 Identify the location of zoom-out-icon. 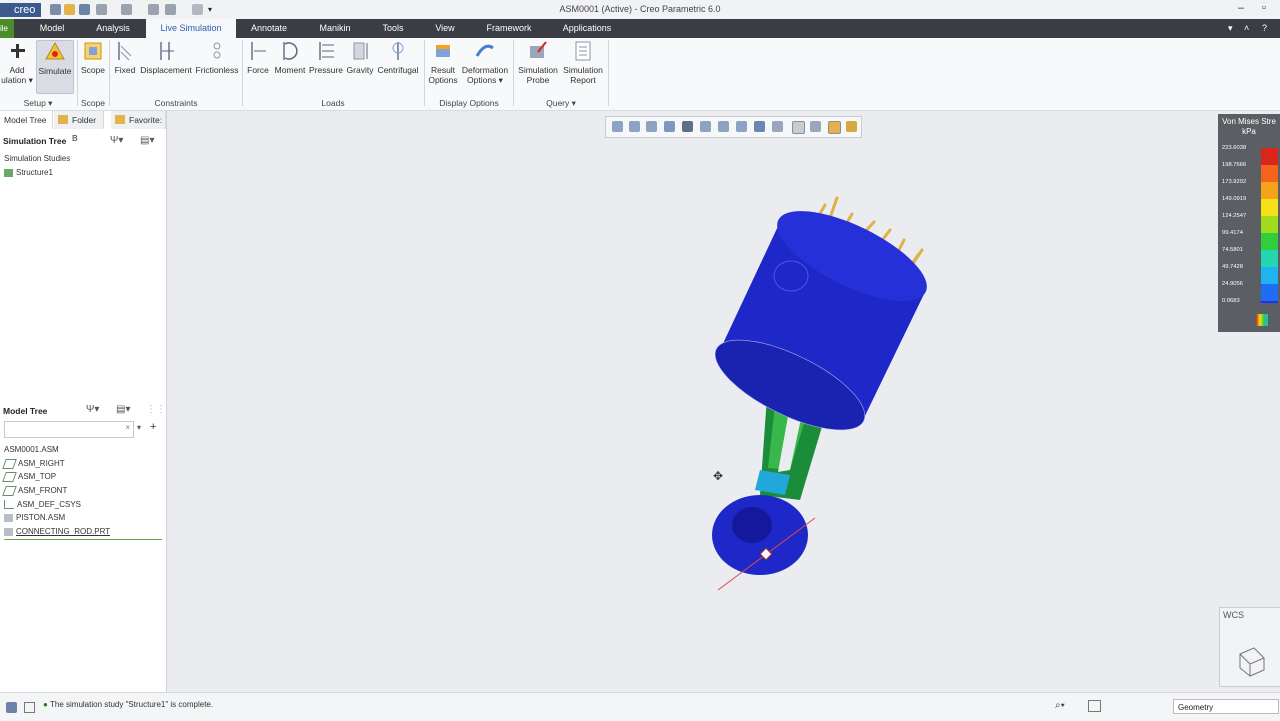
(651, 126).